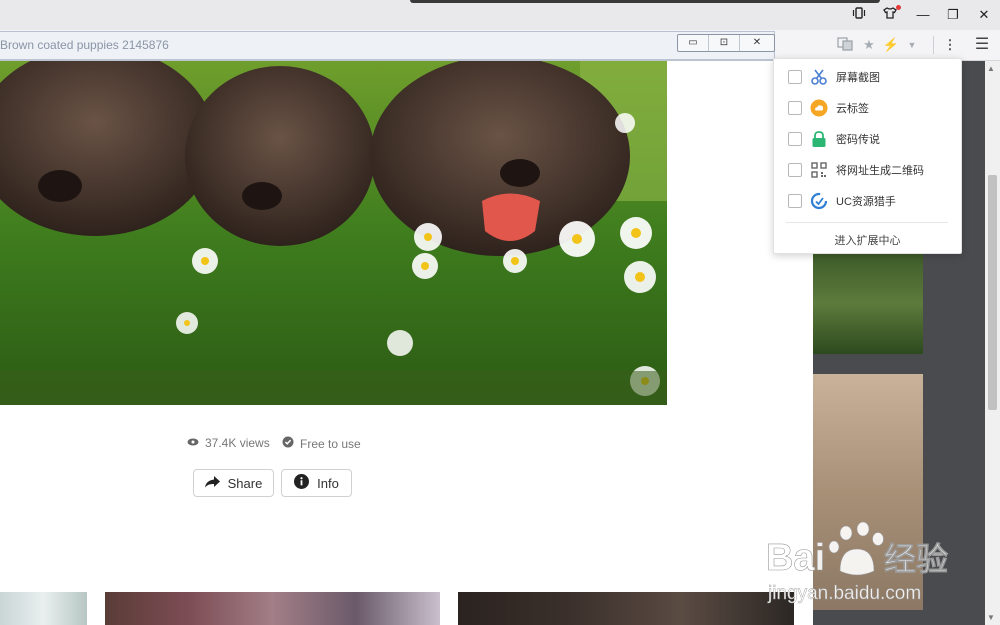 The image size is (1000, 625). What do you see at coordinates (819, 201) in the screenshot?
I see `uc-hunter-icon` at bounding box center [819, 201].